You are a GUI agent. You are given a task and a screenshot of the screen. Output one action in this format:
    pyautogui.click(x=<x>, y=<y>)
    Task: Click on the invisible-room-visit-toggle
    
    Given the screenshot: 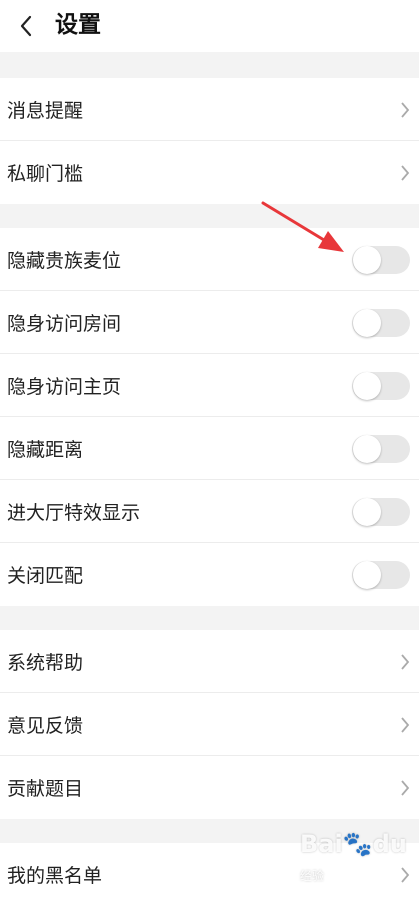 What is the action you would take?
    pyautogui.click(x=381, y=323)
    